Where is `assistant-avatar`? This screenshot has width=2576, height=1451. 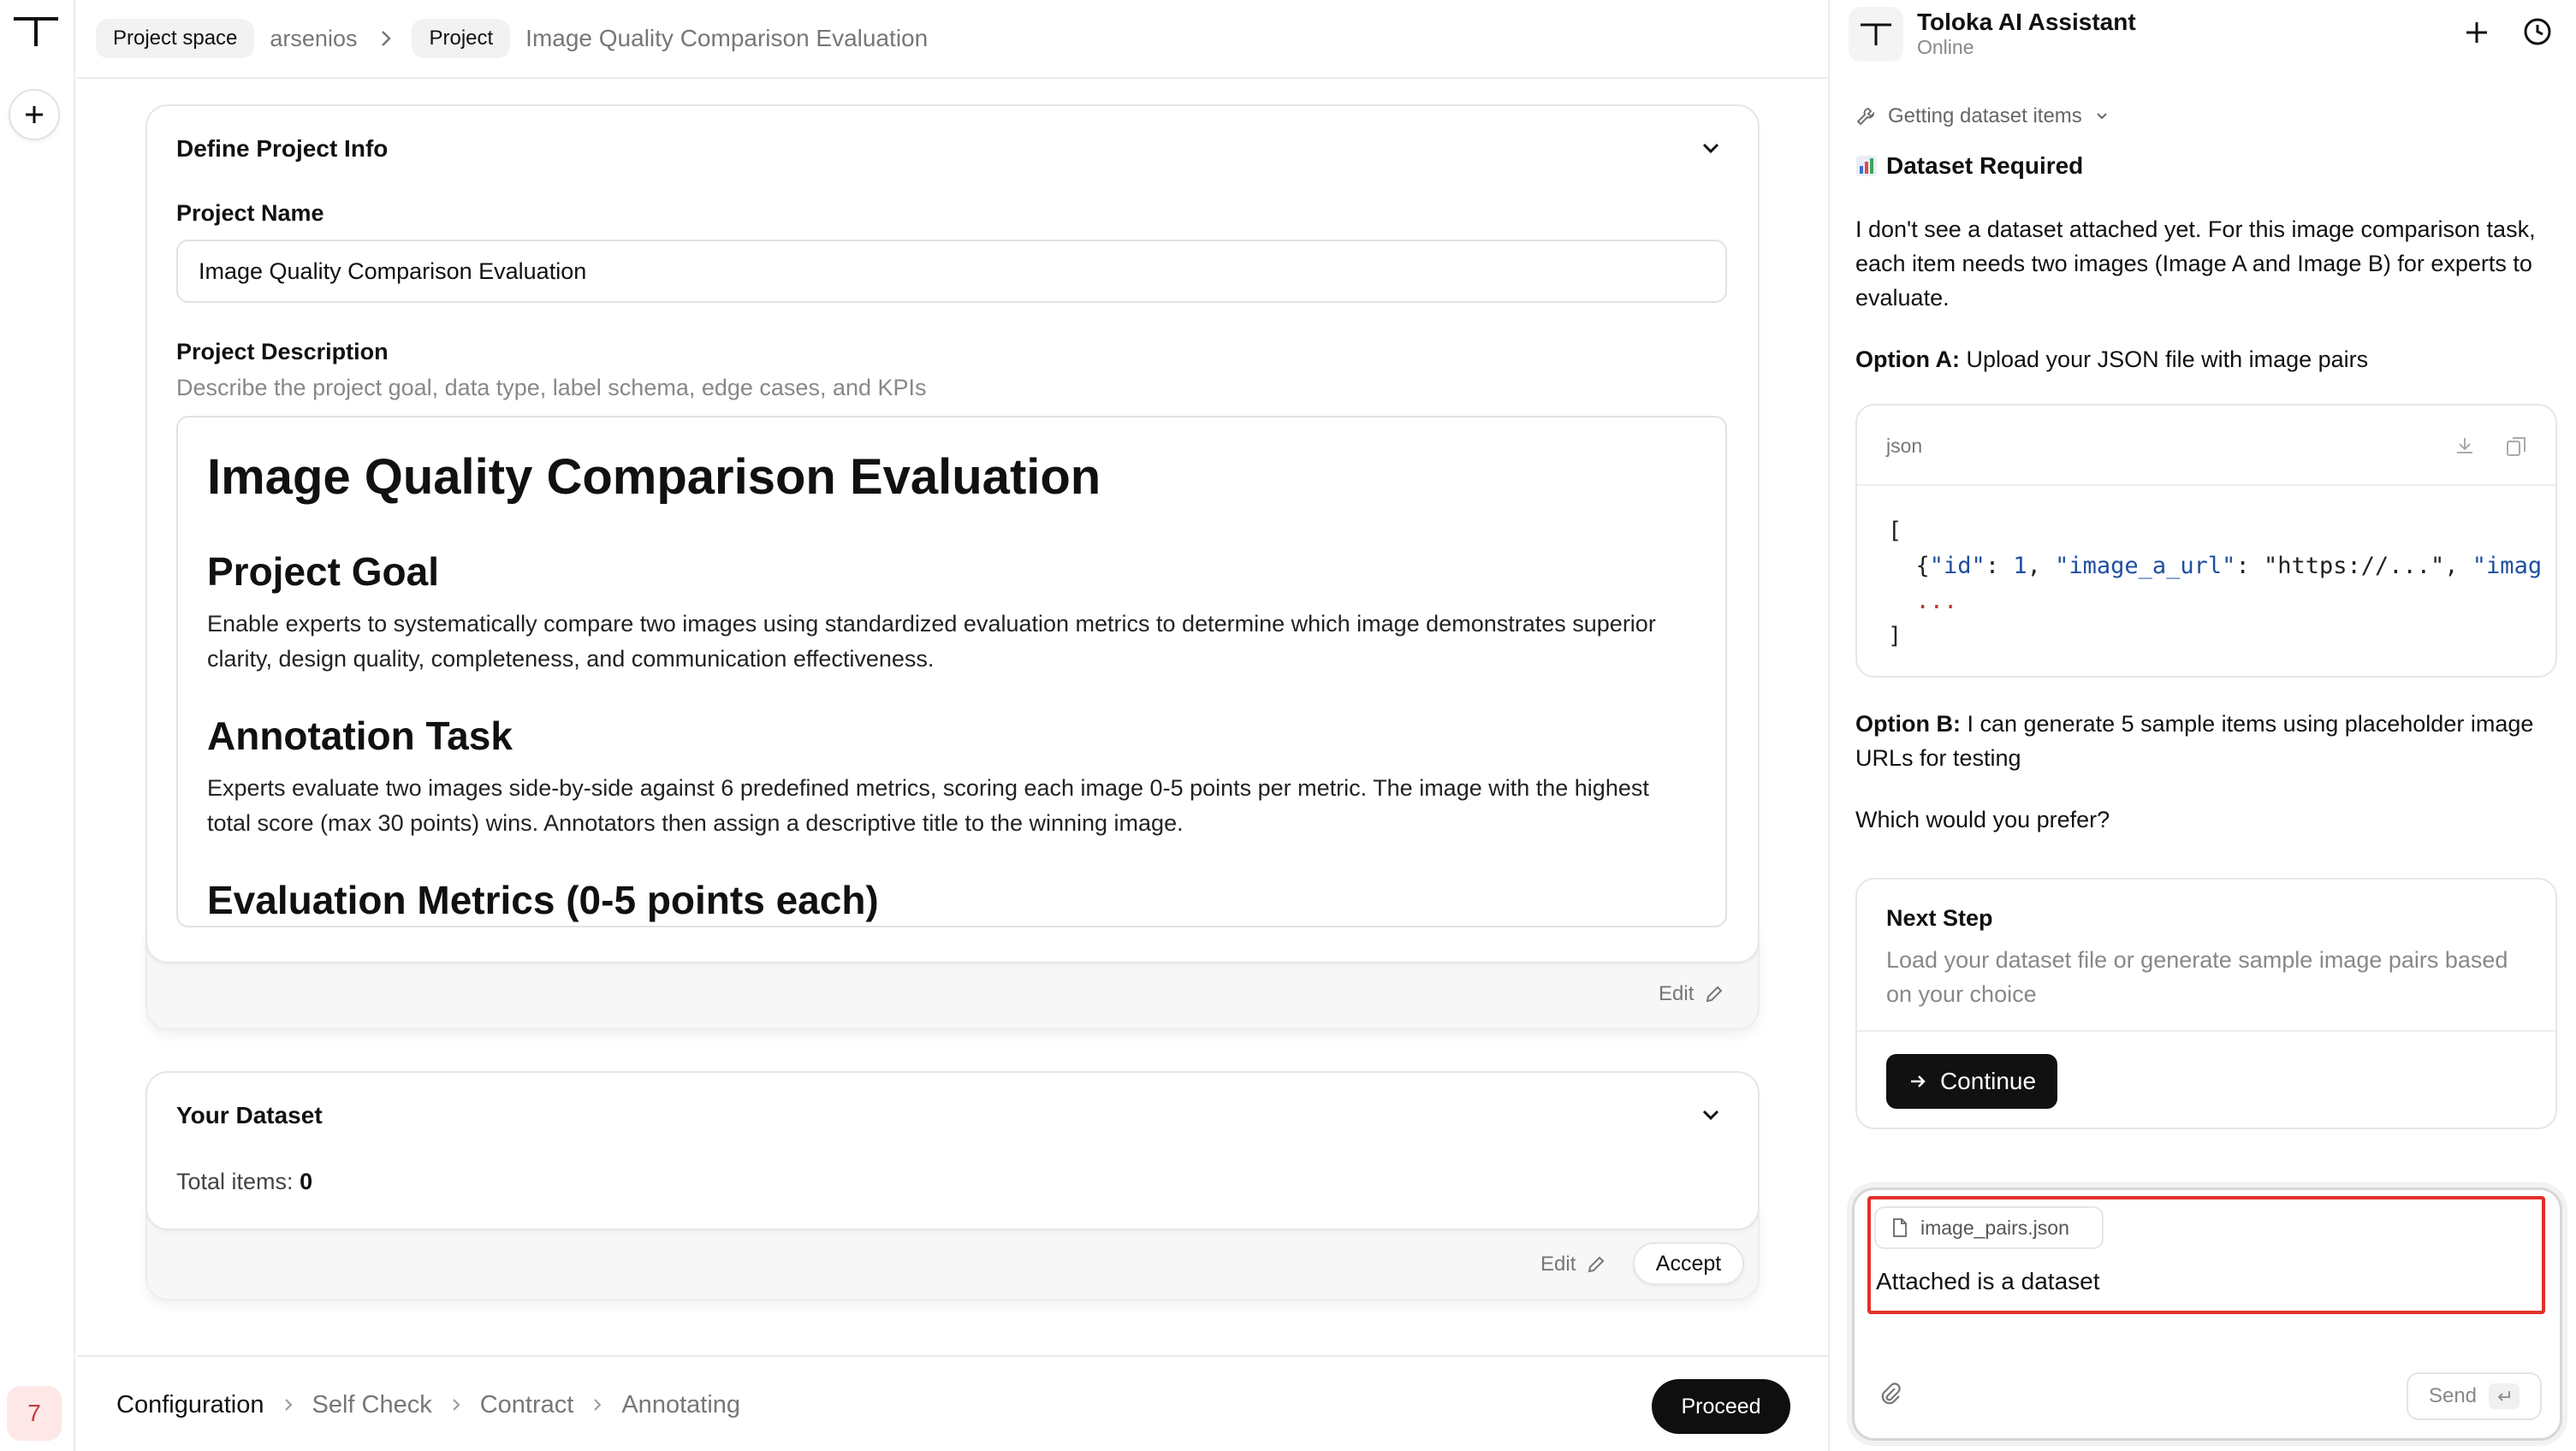
assistant-avatar is located at coordinates (1876, 34).